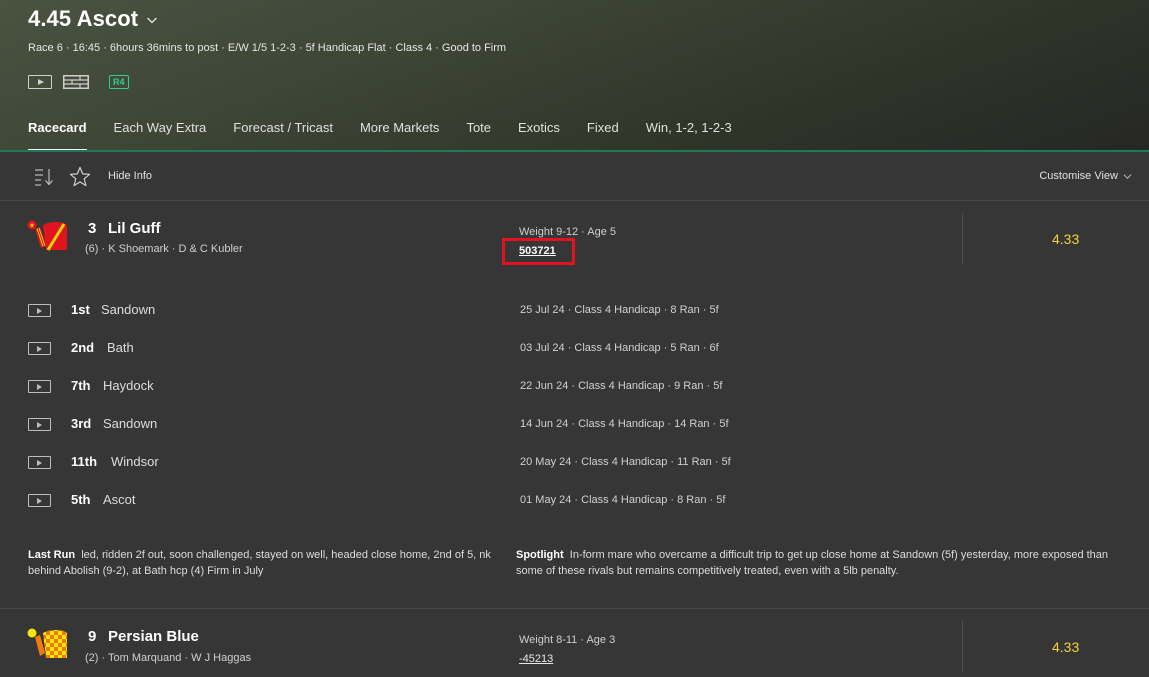 Image resolution: width=1149 pixels, height=677 pixels. What do you see at coordinates (135, 461) in the screenshot?
I see `form-course: Windsor` at bounding box center [135, 461].